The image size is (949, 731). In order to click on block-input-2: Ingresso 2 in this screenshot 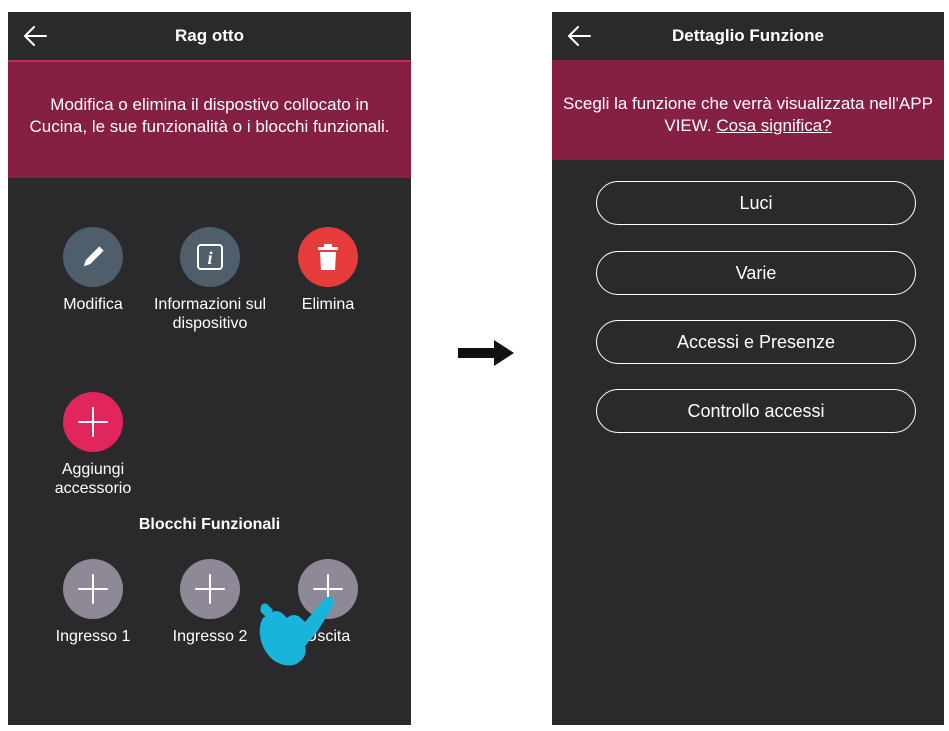, I will do `click(210, 602)`.